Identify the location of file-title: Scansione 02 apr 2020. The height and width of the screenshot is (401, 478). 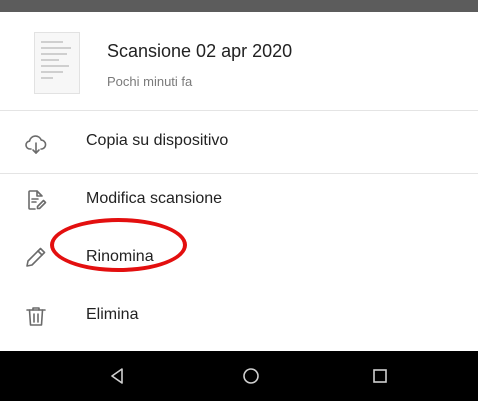
(200, 51).